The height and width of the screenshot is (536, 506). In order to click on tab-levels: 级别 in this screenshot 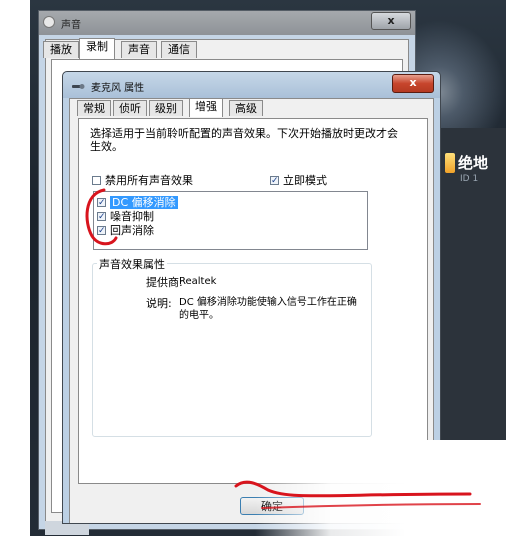, I will do `click(166, 108)`.